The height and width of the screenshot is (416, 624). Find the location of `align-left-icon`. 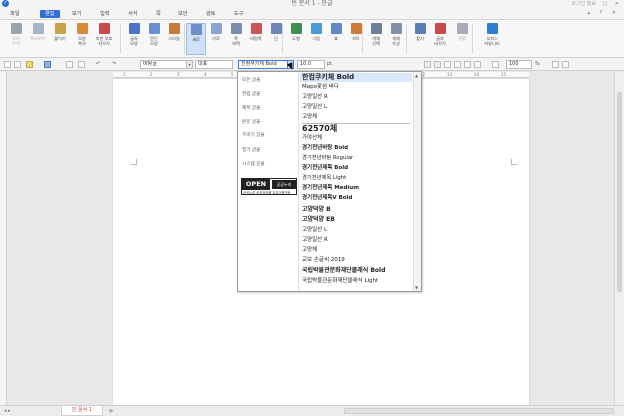

align-left-icon is located at coordinates (427, 64).